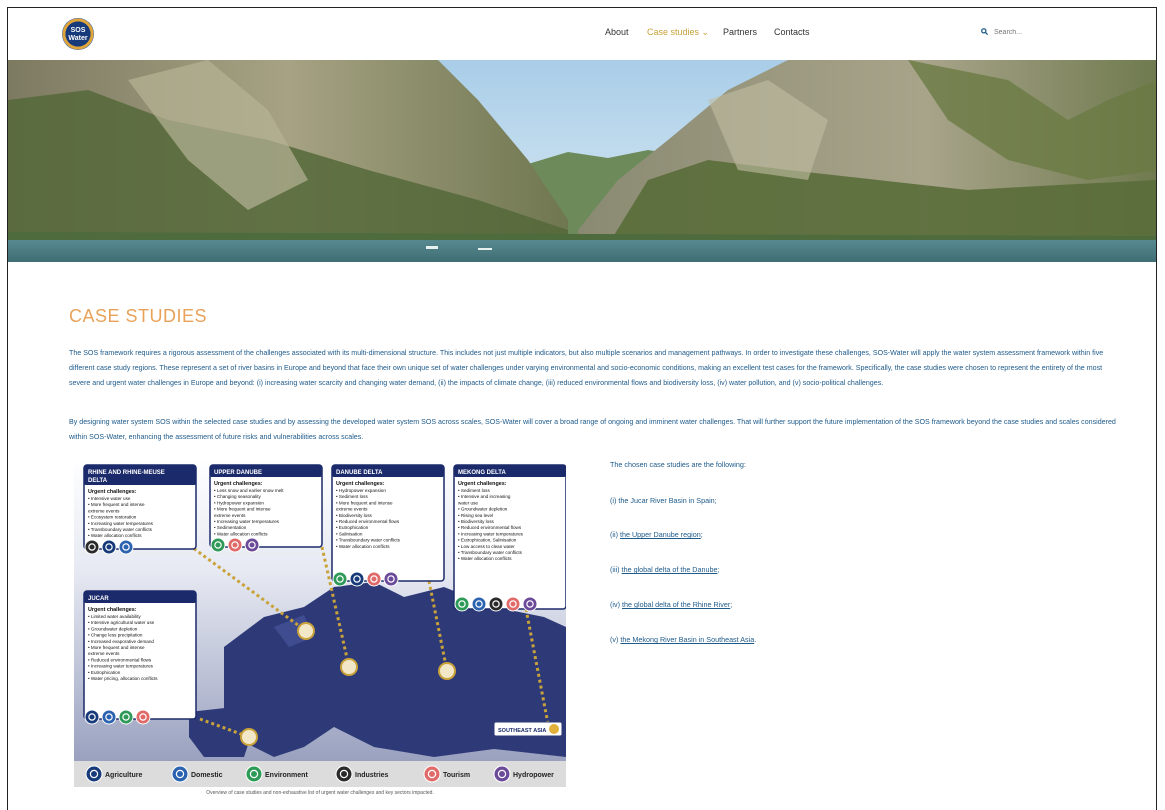  What do you see at coordinates (121, 641) in the screenshot?
I see `svg-text: • Increased evaporative demand` at bounding box center [121, 641].